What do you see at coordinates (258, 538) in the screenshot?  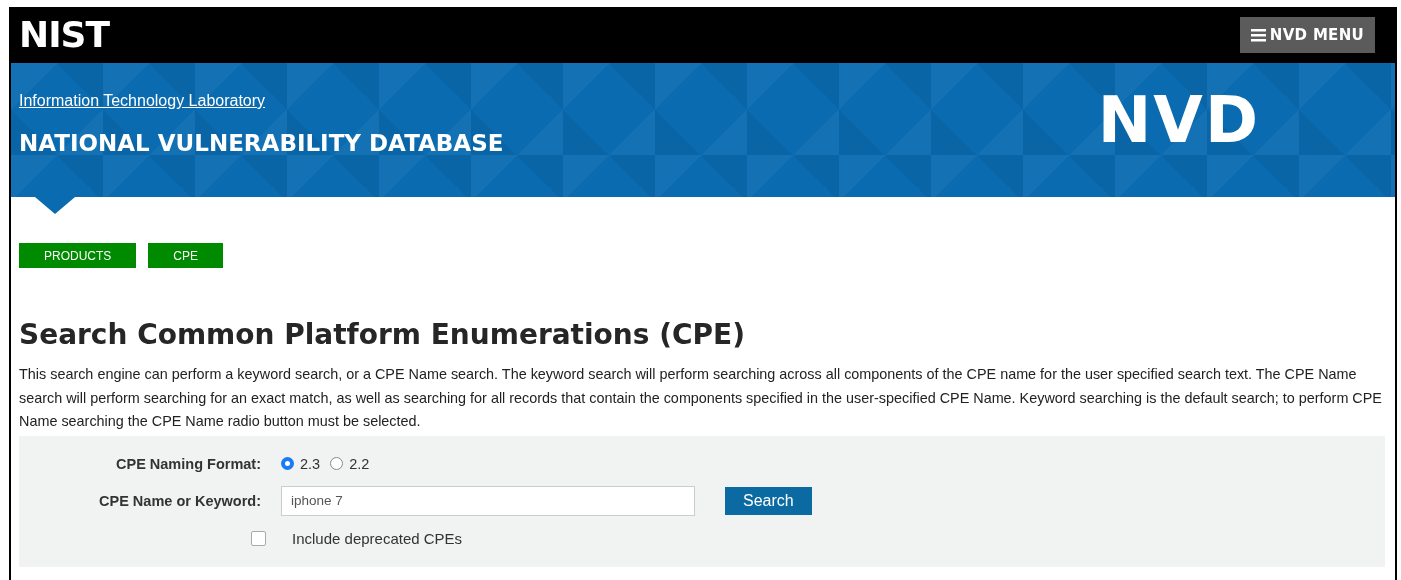 I see `checkbox` at bounding box center [258, 538].